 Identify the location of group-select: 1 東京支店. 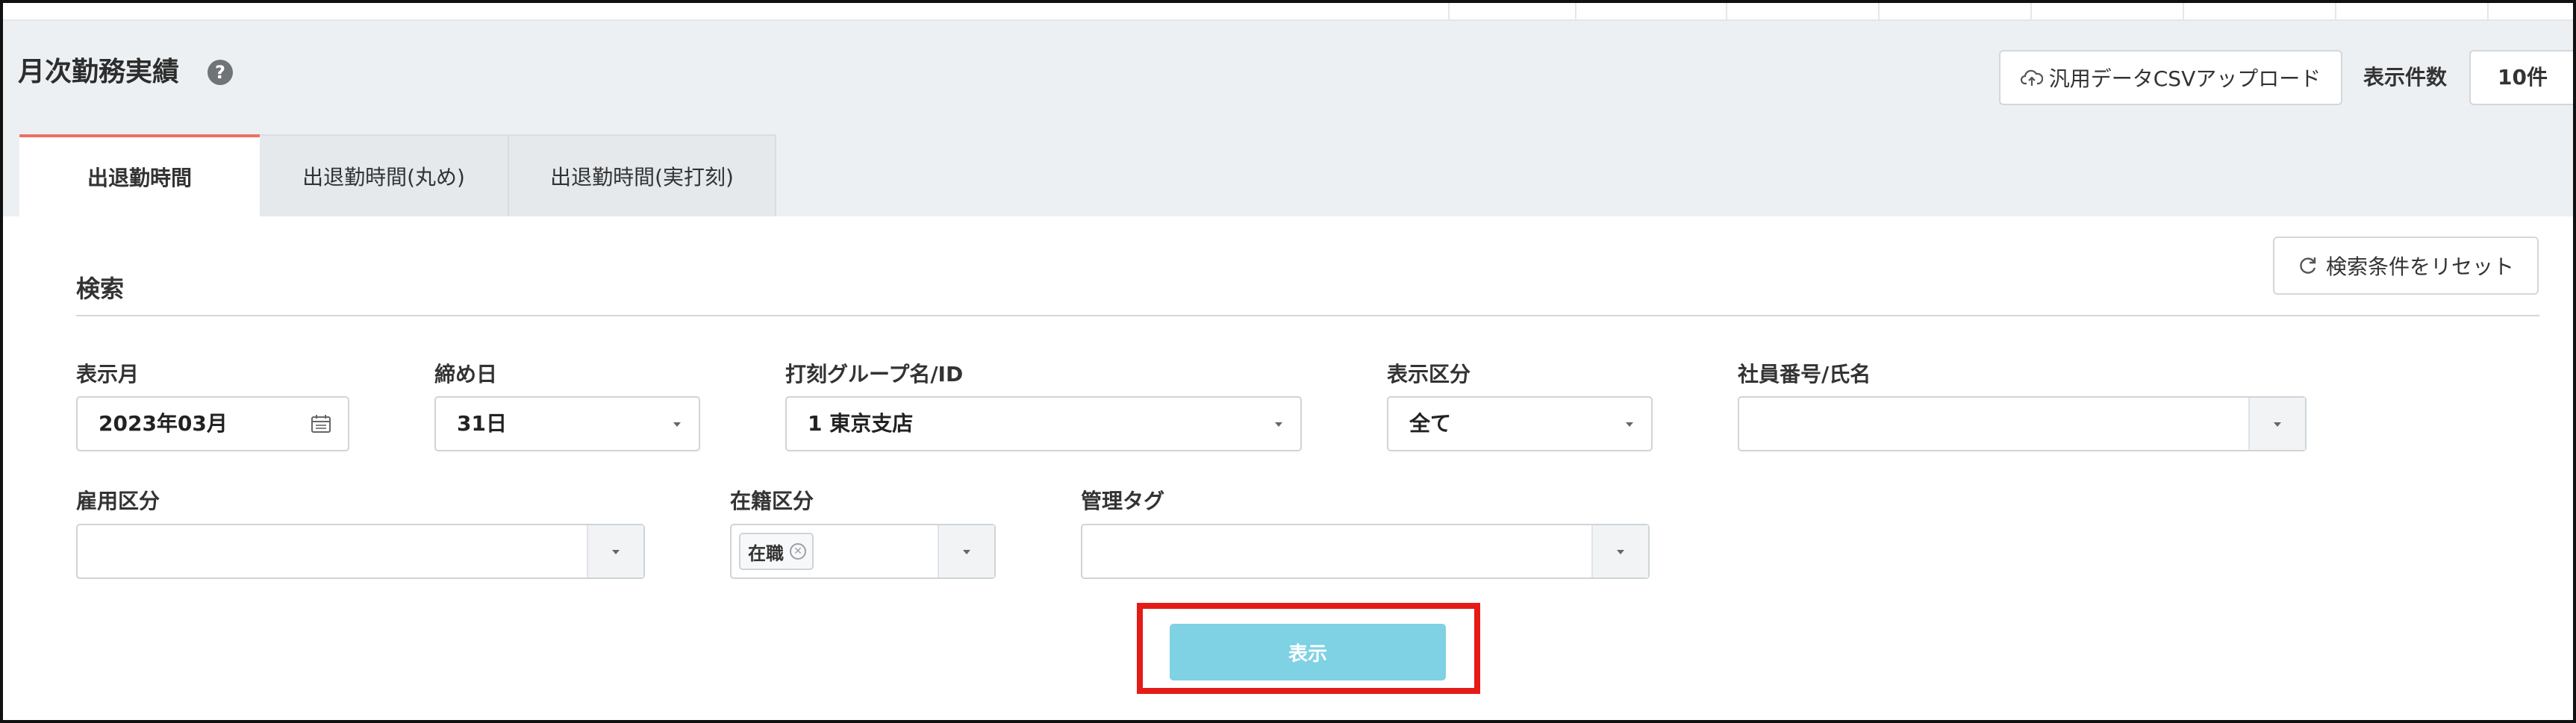
(1043, 423).